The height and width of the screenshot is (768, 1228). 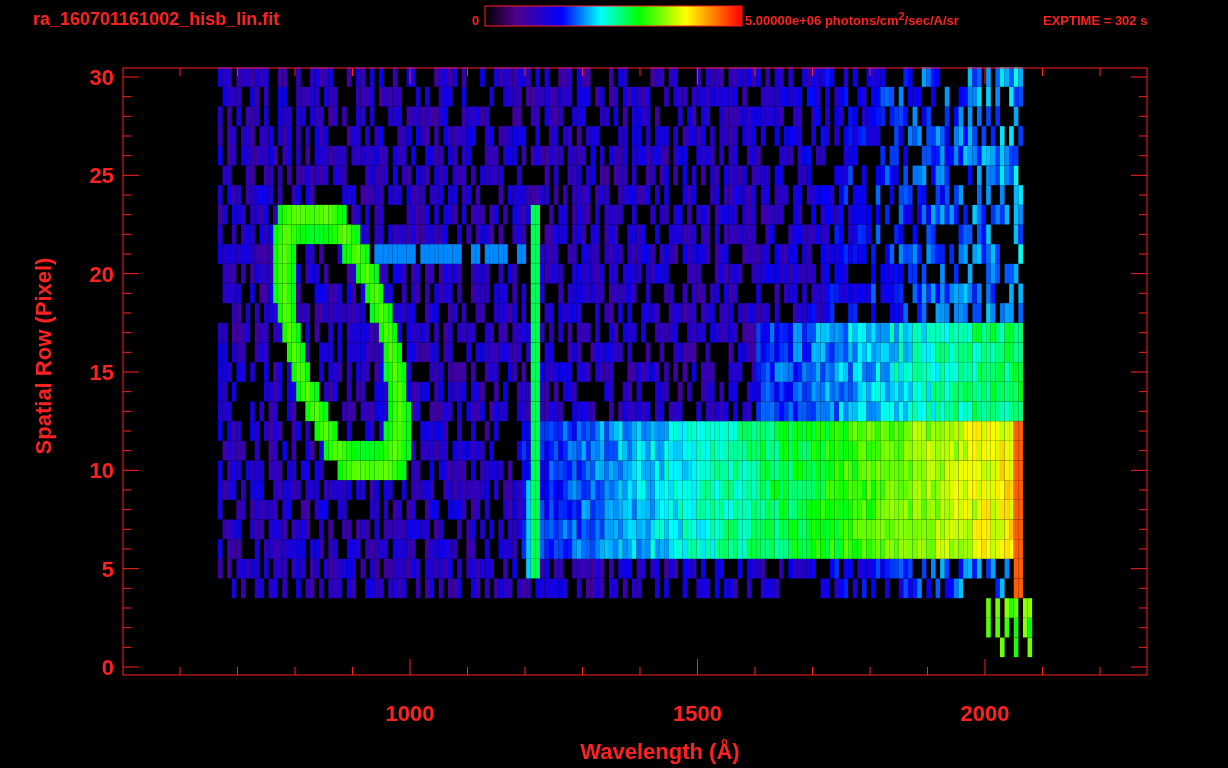 I want to click on x-tick-label: 1000, so click(x=410, y=713).